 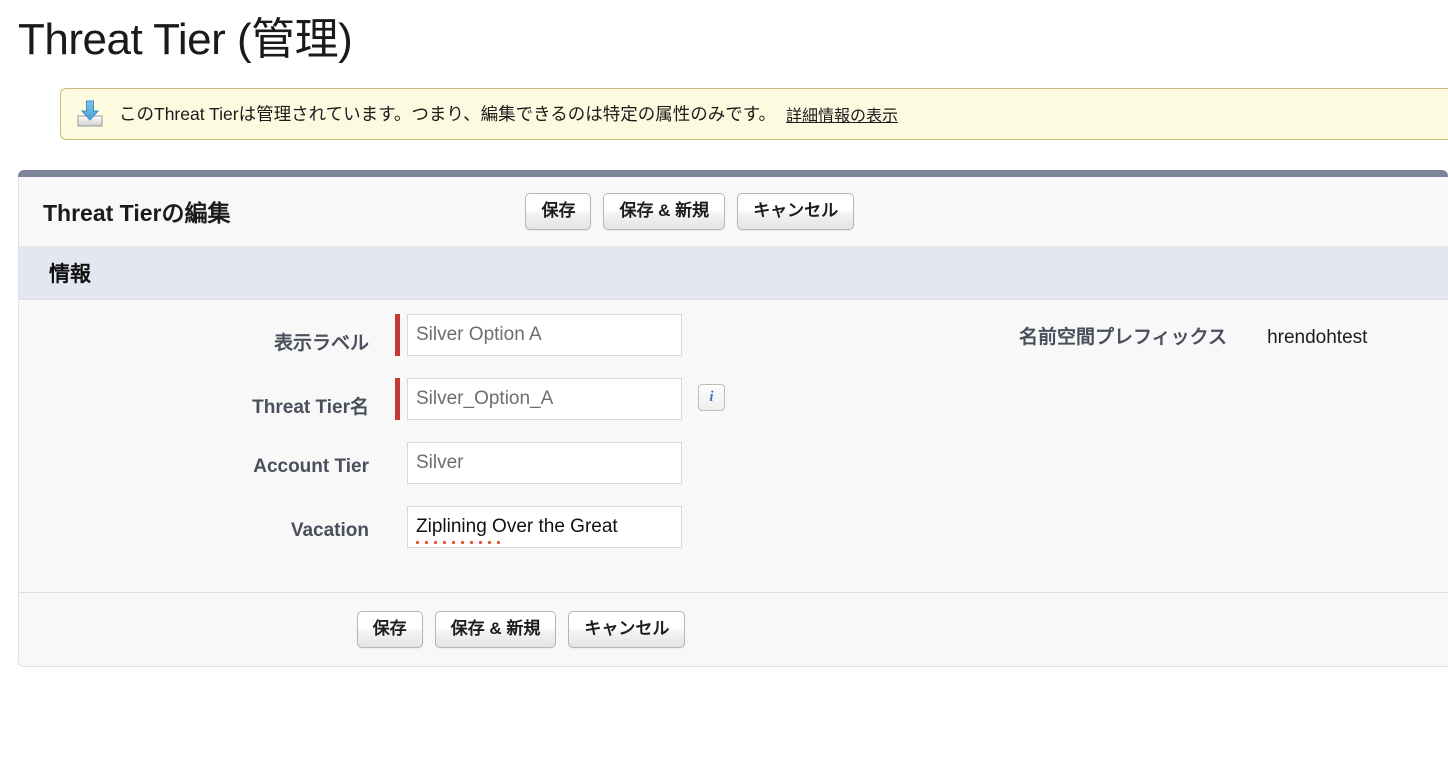 What do you see at coordinates (397, 527) in the screenshot?
I see `required-marker-placeholder-vacation` at bounding box center [397, 527].